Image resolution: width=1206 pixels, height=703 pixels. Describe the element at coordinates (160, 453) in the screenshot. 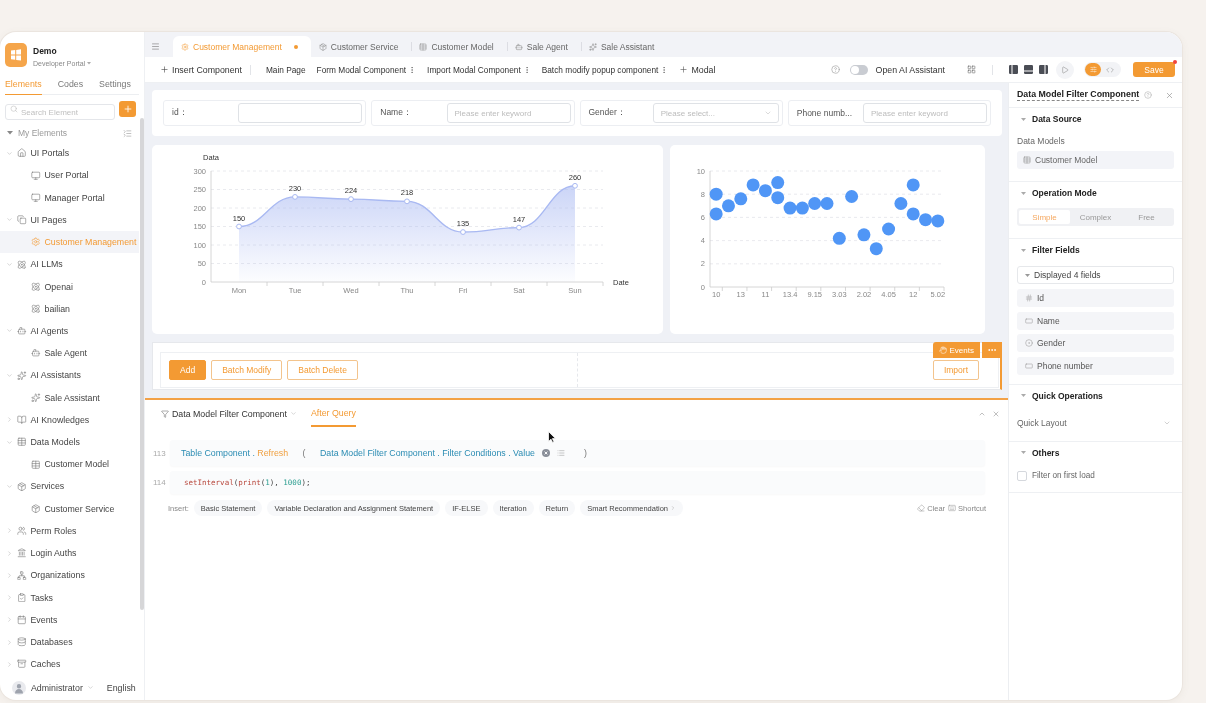

I see `line-number: 113` at that location.